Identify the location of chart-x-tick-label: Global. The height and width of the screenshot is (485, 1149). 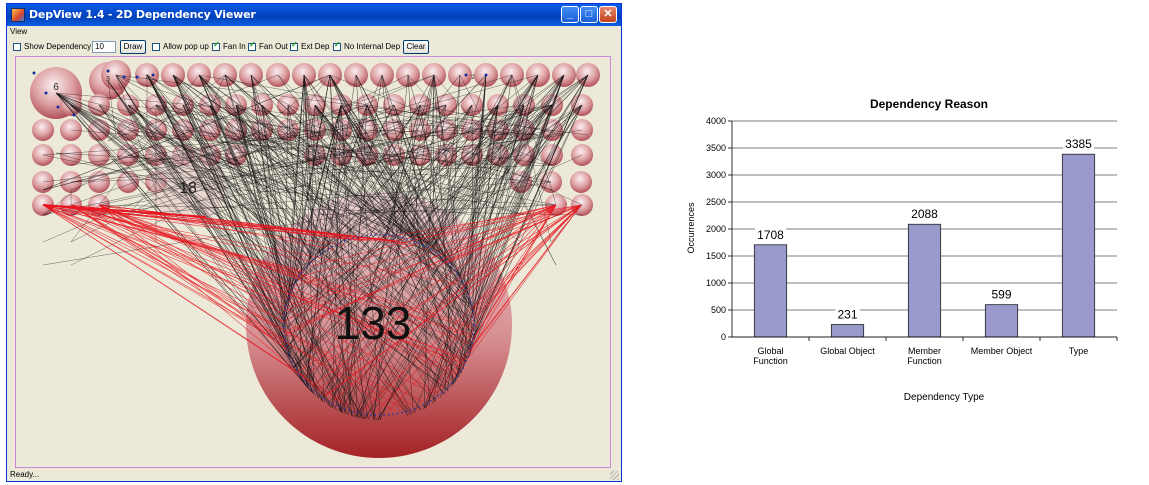
(770, 351).